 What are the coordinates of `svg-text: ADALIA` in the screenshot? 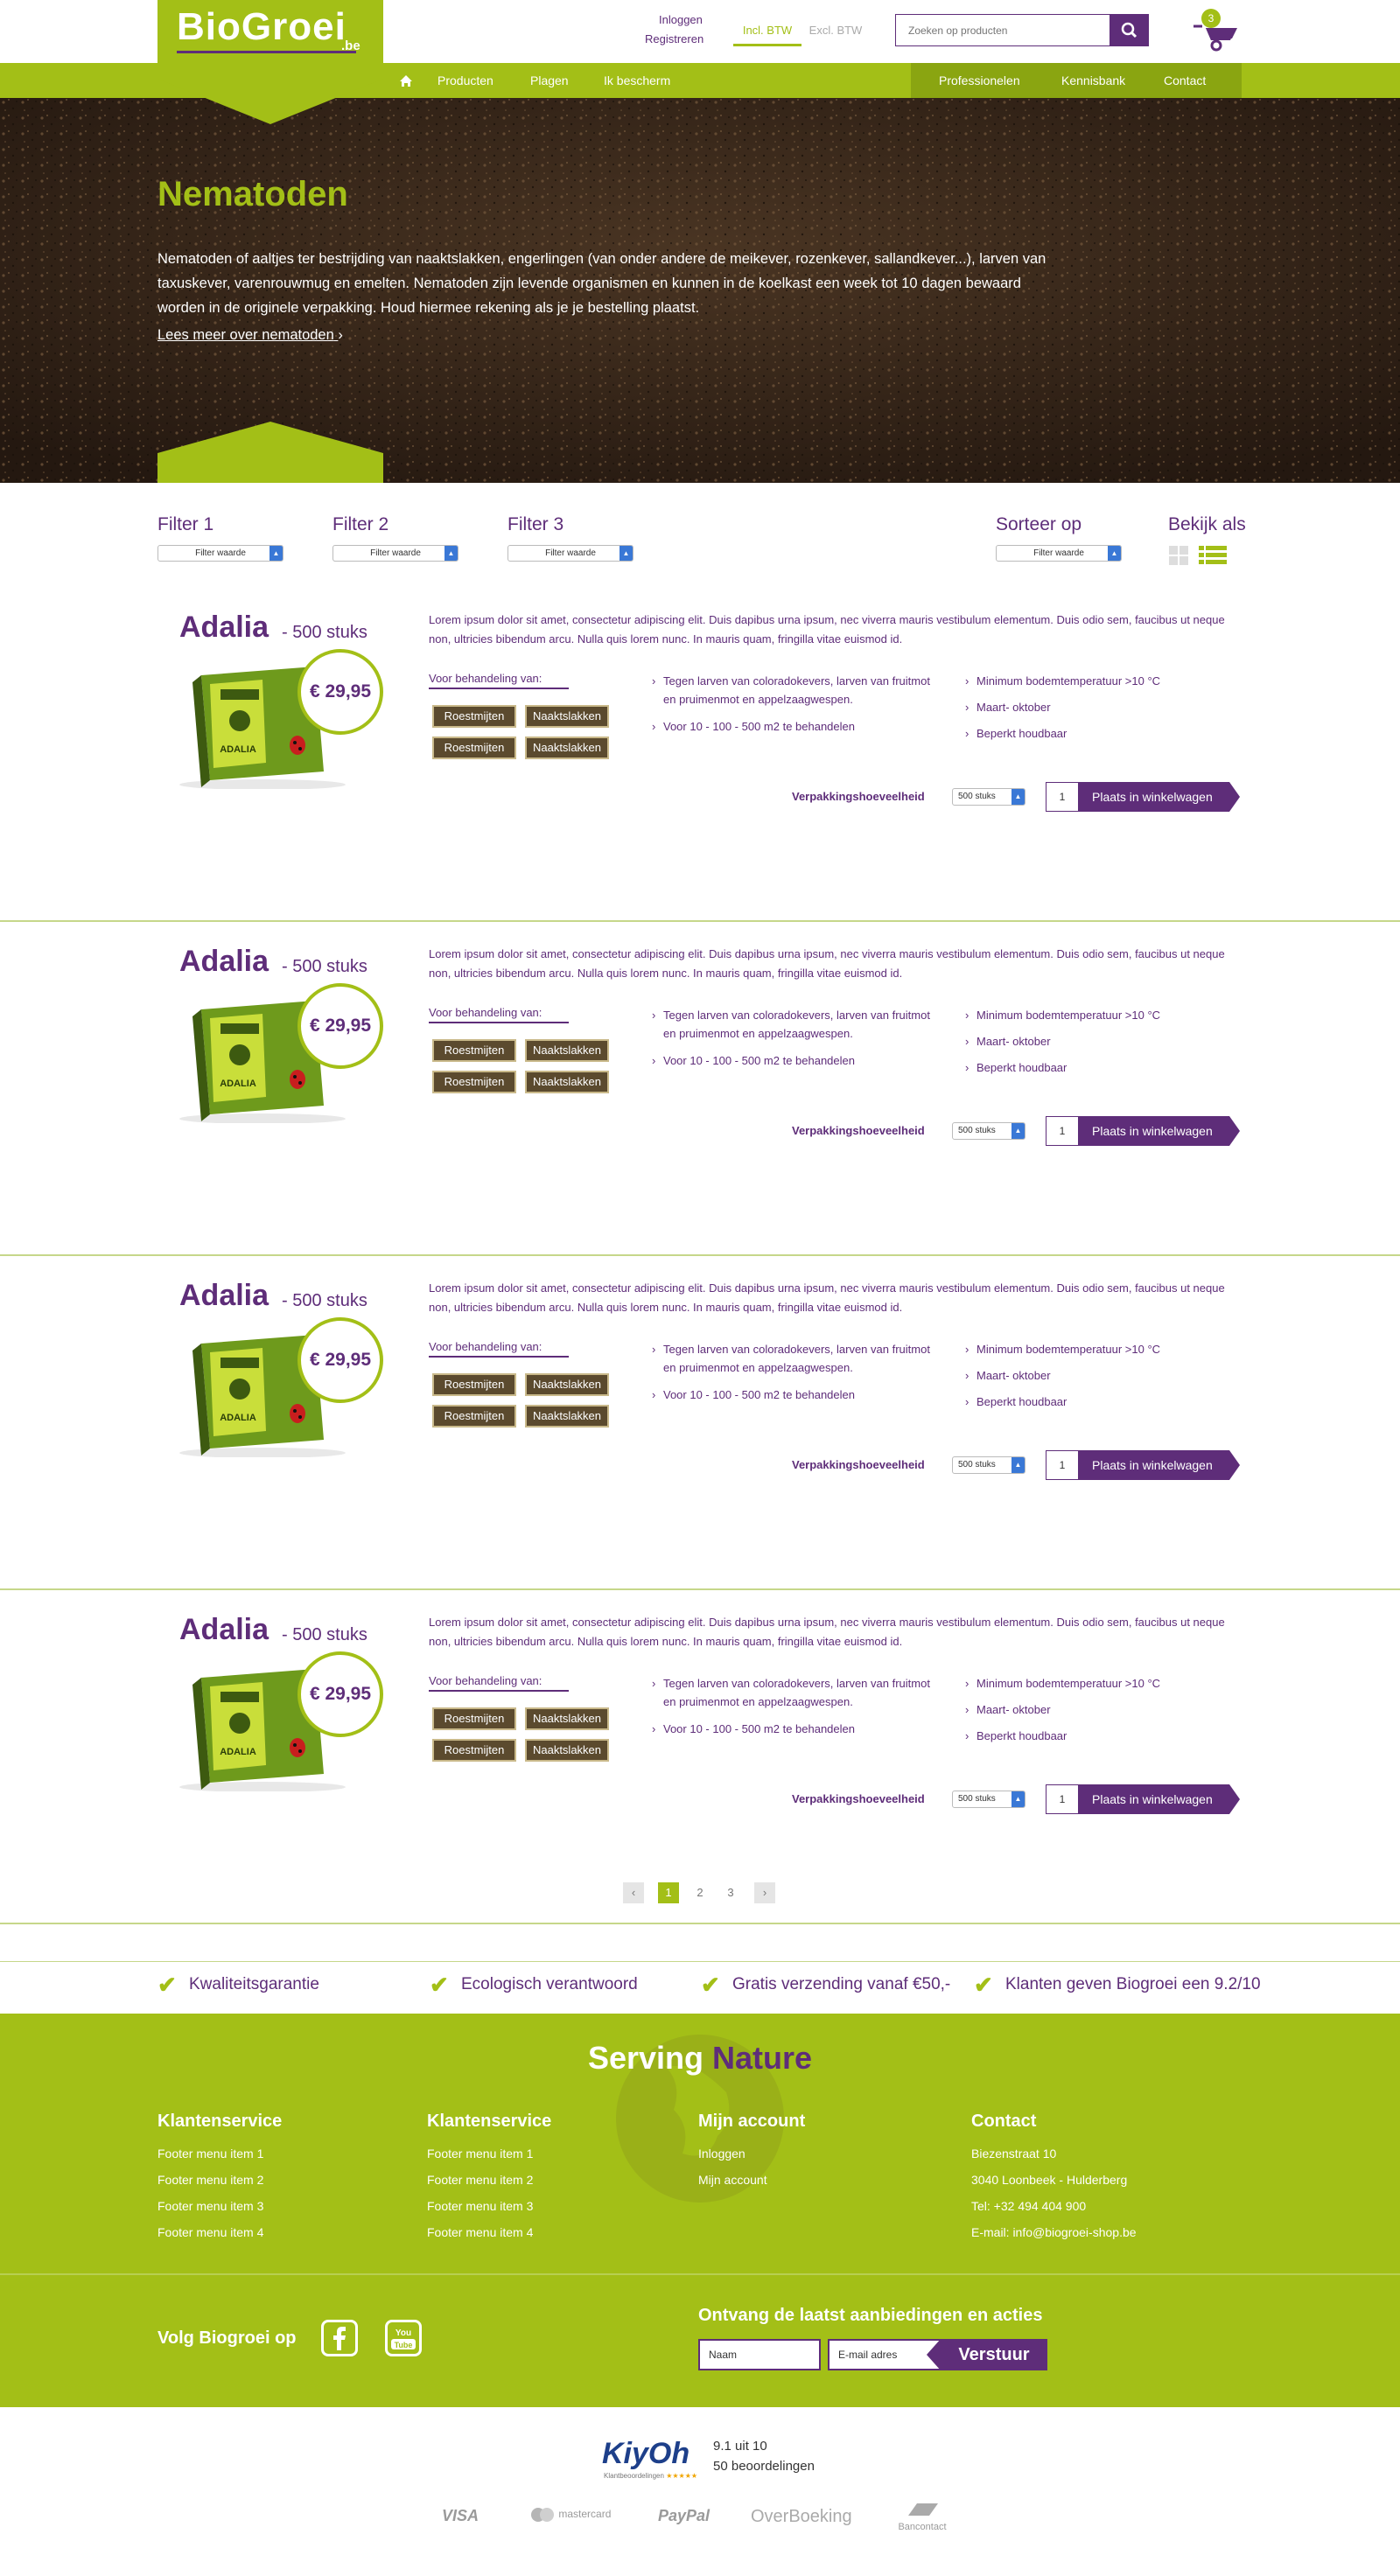 It's located at (238, 1084).